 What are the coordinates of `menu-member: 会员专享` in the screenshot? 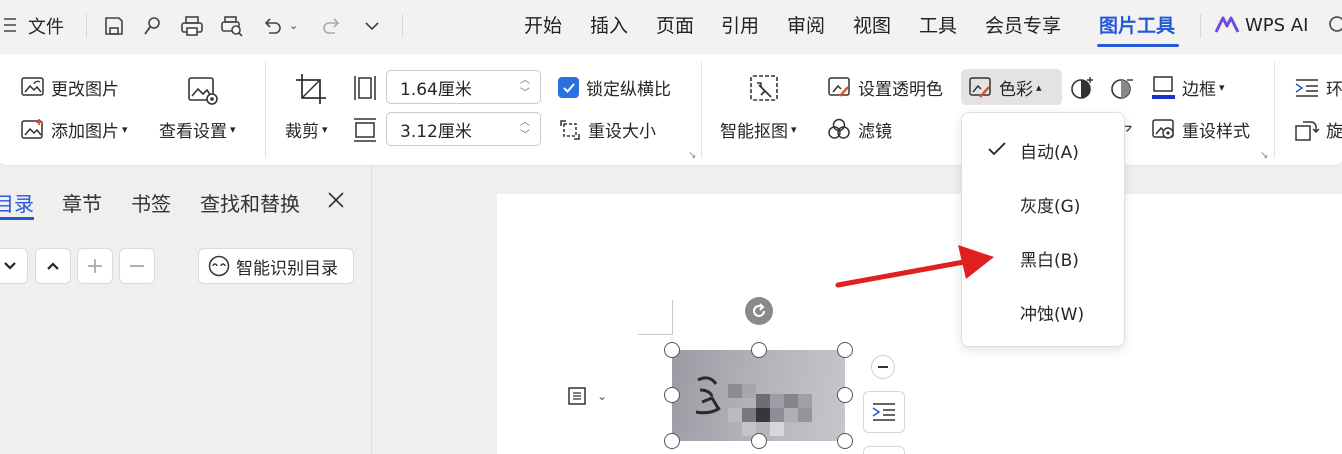 It's located at (1023, 26).